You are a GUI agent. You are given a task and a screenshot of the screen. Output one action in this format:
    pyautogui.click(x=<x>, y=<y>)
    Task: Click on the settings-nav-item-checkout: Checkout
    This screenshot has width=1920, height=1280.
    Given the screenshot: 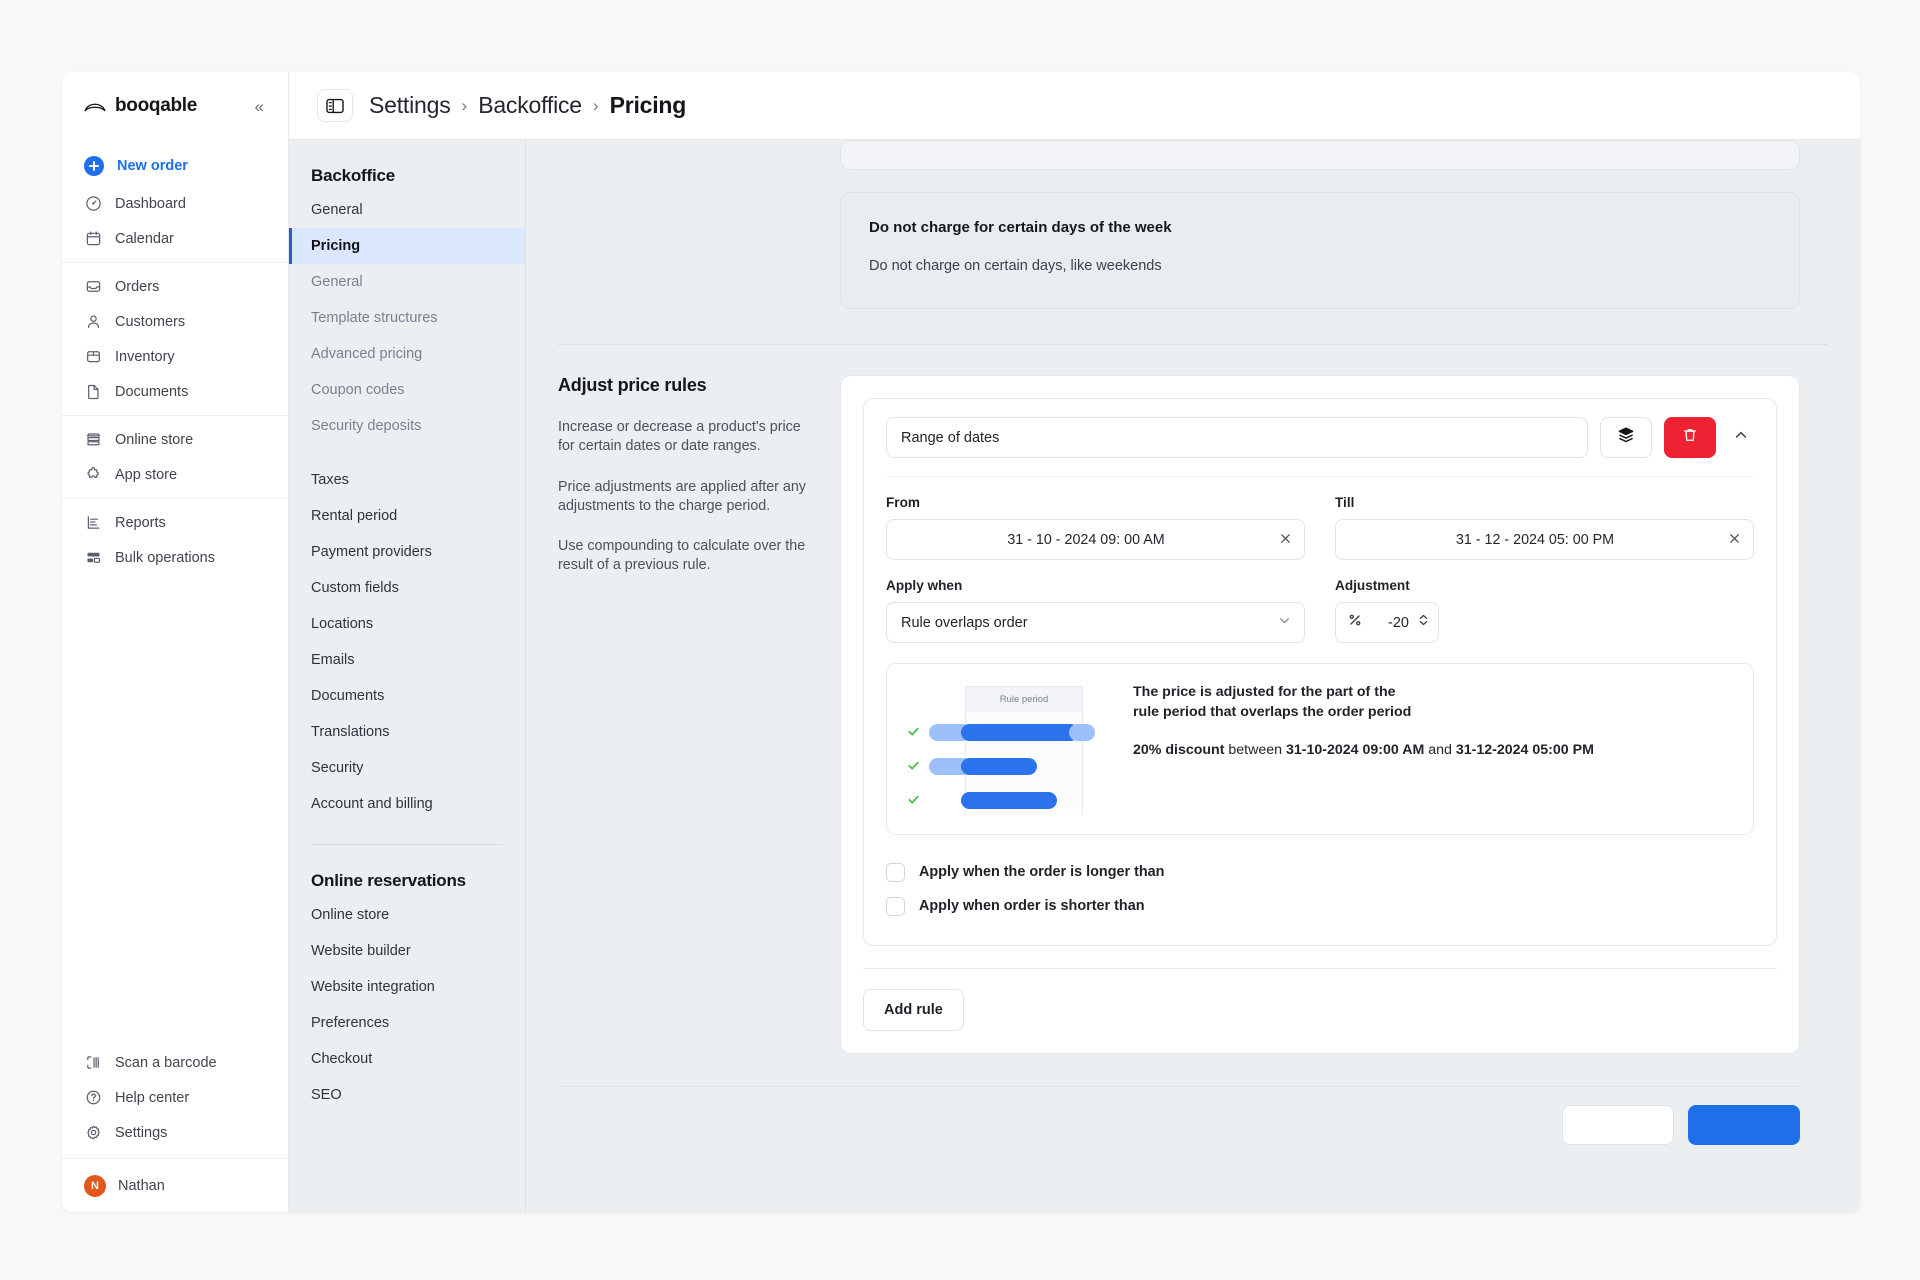 What is the action you would take?
    pyautogui.click(x=407, y=1059)
    